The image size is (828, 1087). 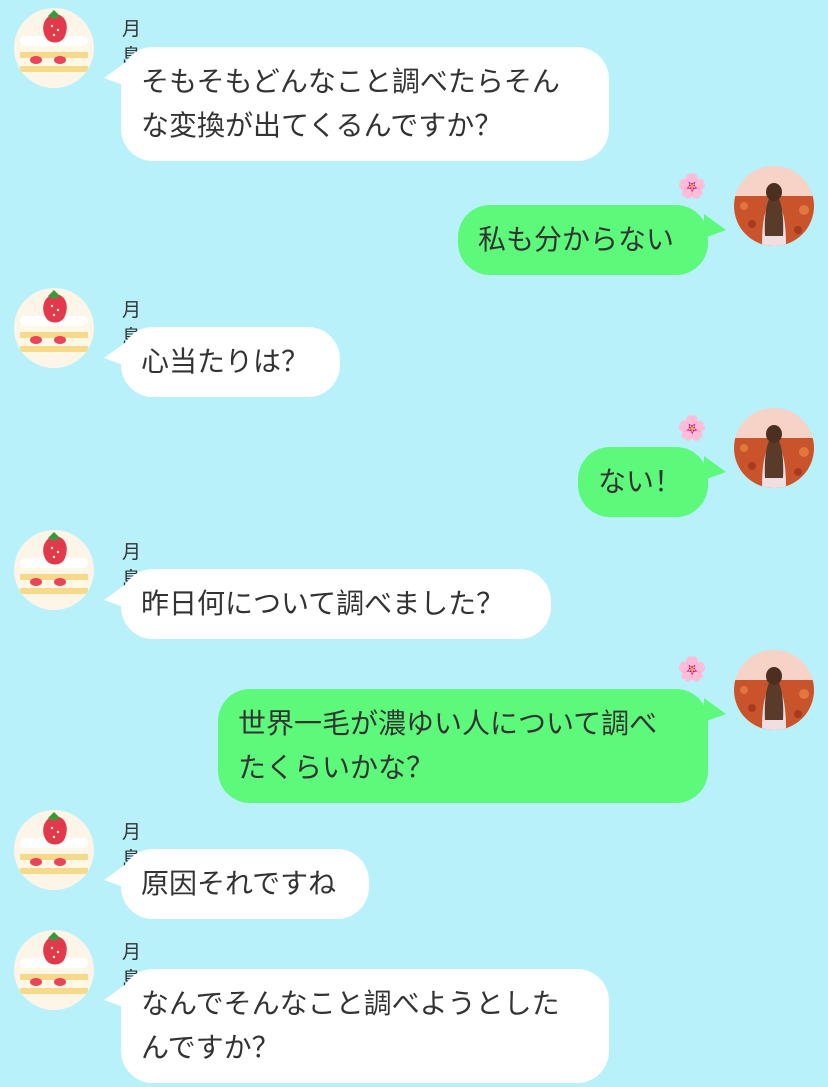 I want to click on message-bubble: 世界一毛が濃ゆい人について調べ たくらいかな？, so click(x=463, y=746).